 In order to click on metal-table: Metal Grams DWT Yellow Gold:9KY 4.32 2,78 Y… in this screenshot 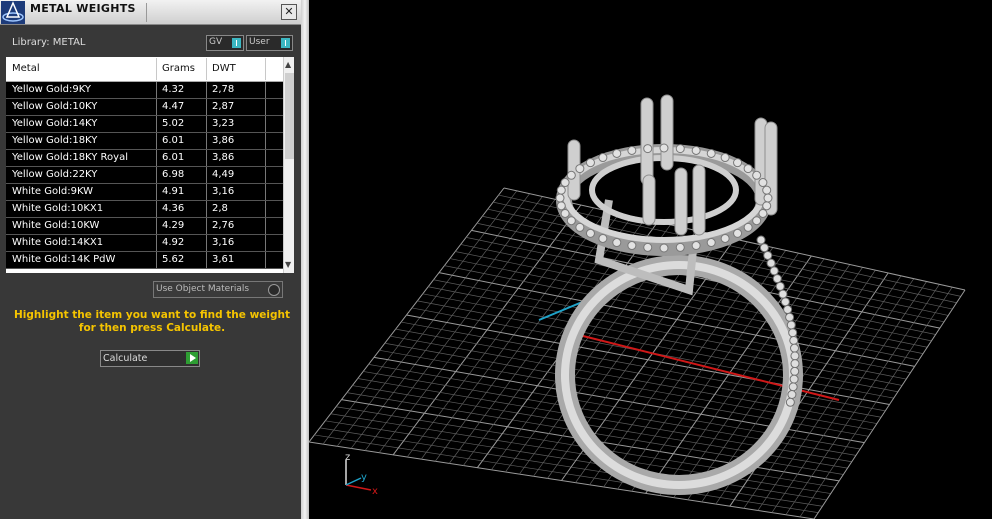, I will do `click(150, 165)`.